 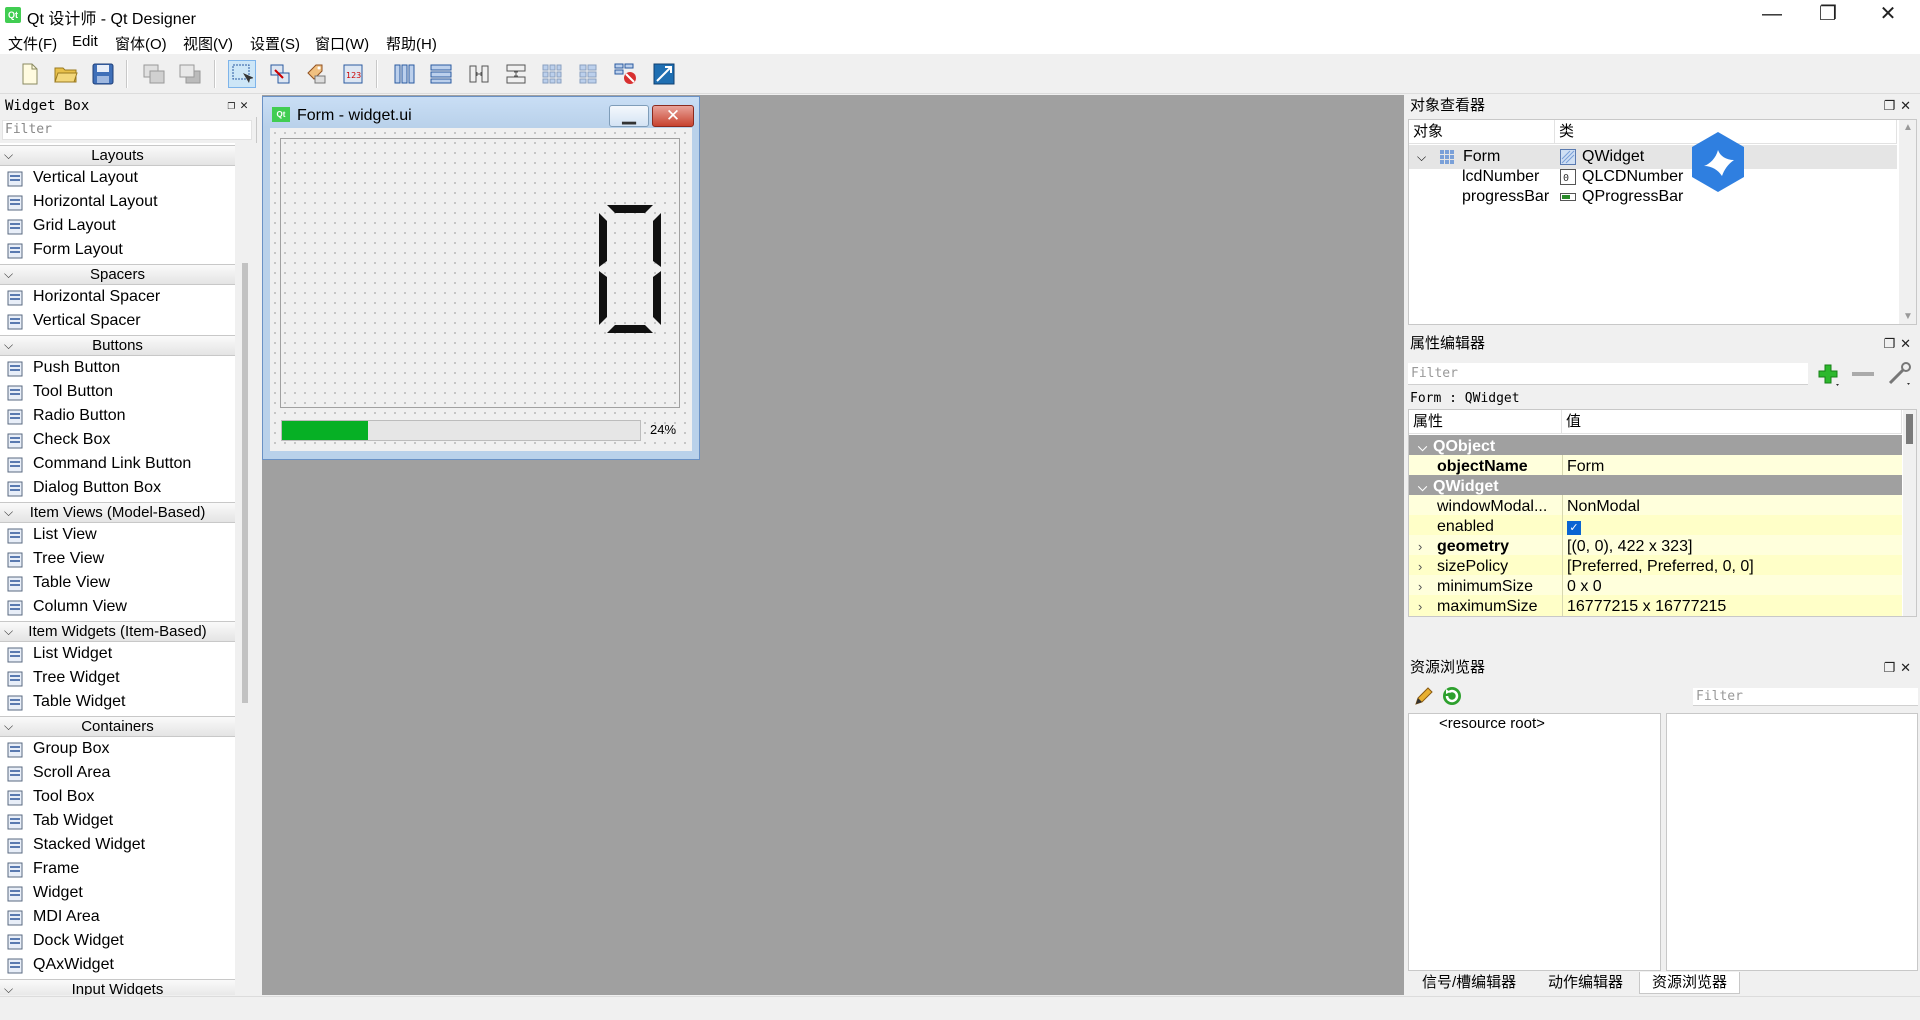 I want to click on widget-category-layouts: ⌵ Layouts, so click(x=117, y=155).